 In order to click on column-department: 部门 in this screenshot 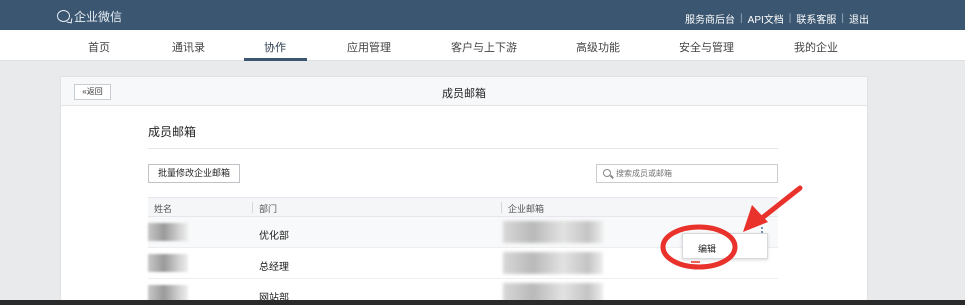, I will do `click(268, 209)`.